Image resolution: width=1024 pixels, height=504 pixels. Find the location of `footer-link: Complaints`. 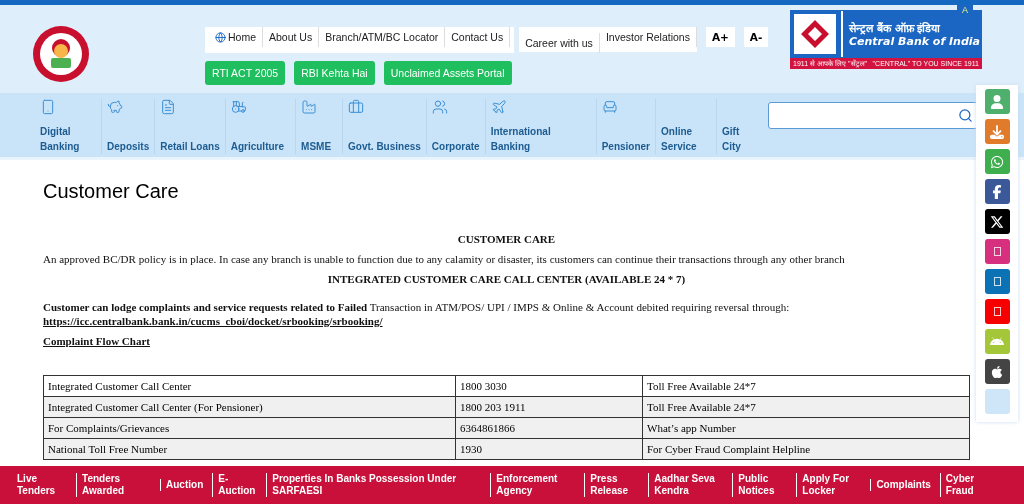

footer-link: Complaints is located at coordinates (903, 485).